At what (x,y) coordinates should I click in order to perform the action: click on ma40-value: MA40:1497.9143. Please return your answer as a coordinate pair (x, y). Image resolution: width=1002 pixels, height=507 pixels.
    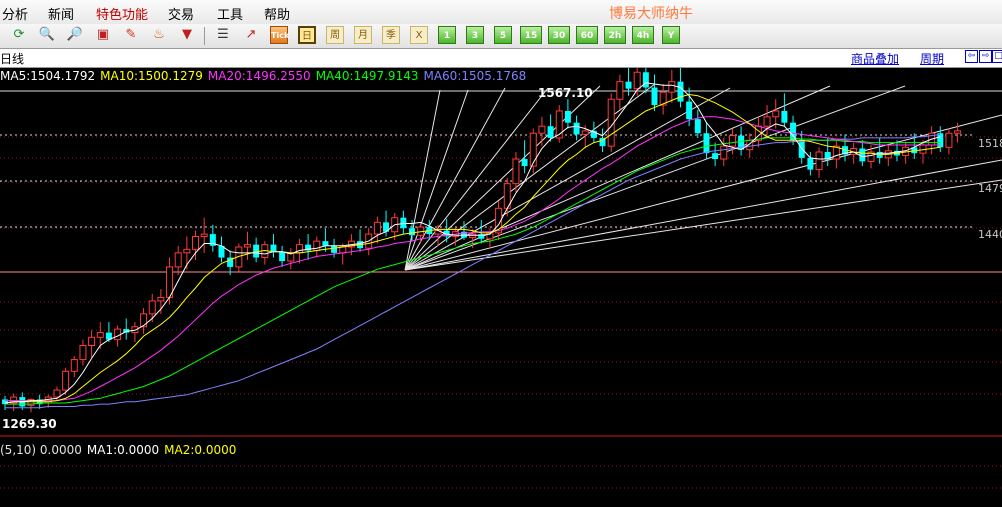
    Looking at the image, I should click on (367, 76).